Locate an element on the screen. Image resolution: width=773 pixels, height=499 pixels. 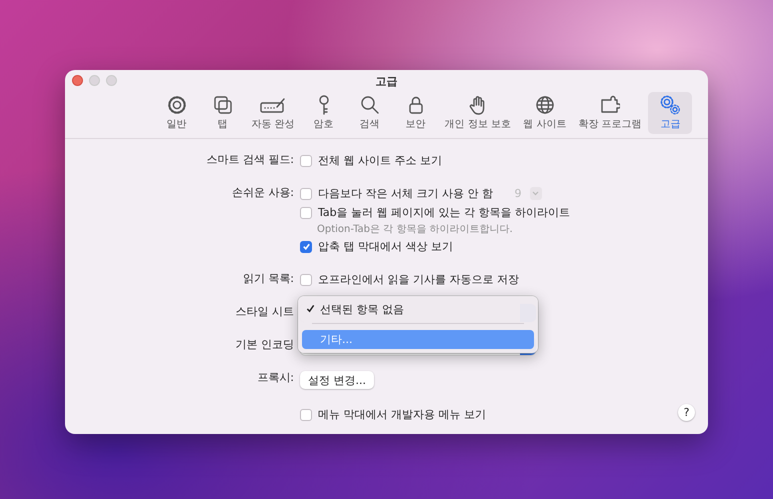
toolbar-tab: 암호 is located at coordinates (324, 113).